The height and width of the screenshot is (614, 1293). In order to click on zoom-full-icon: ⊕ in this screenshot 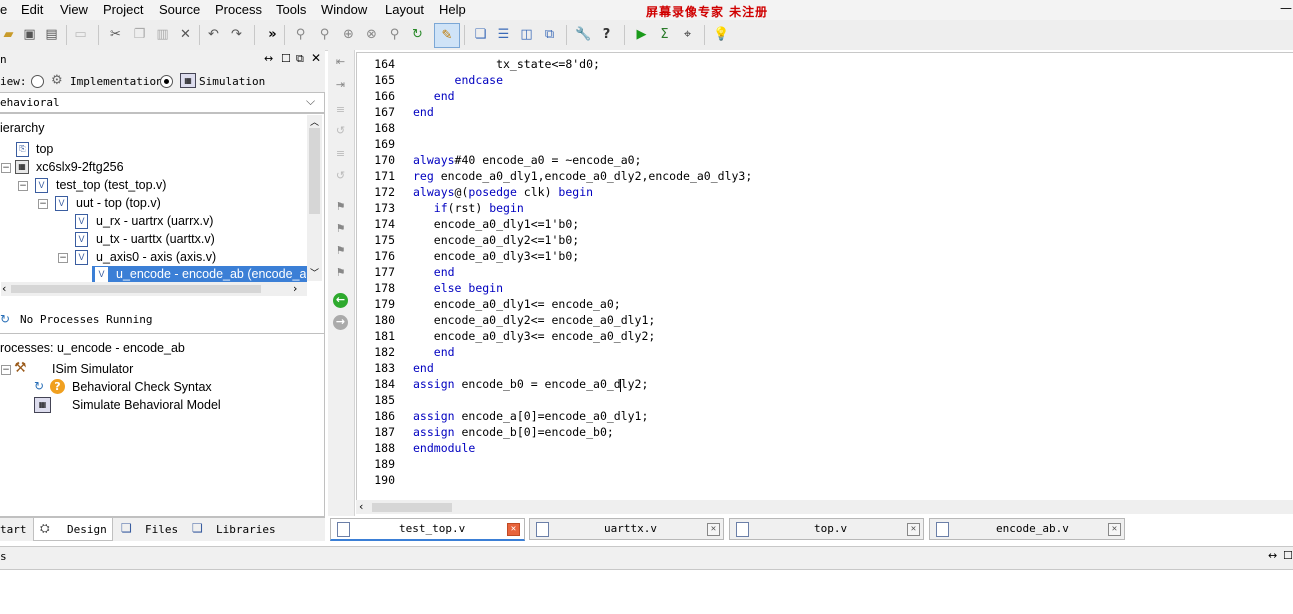, I will do `click(348, 34)`.